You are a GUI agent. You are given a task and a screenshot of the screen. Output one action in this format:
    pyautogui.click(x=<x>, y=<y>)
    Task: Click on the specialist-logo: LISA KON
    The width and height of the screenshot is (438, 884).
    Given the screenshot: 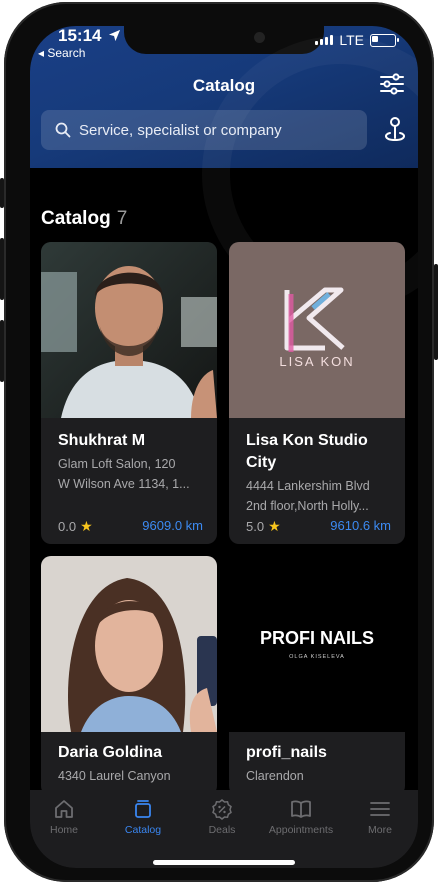 What is the action you would take?
    pyautogui.click(x=317, y=330)
    